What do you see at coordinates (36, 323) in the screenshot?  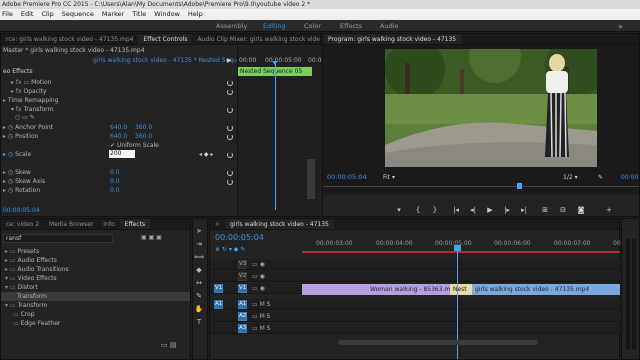 I see `effects-item-edge-feather: ▭ Edge Feather` at bounding box center [36, 323].